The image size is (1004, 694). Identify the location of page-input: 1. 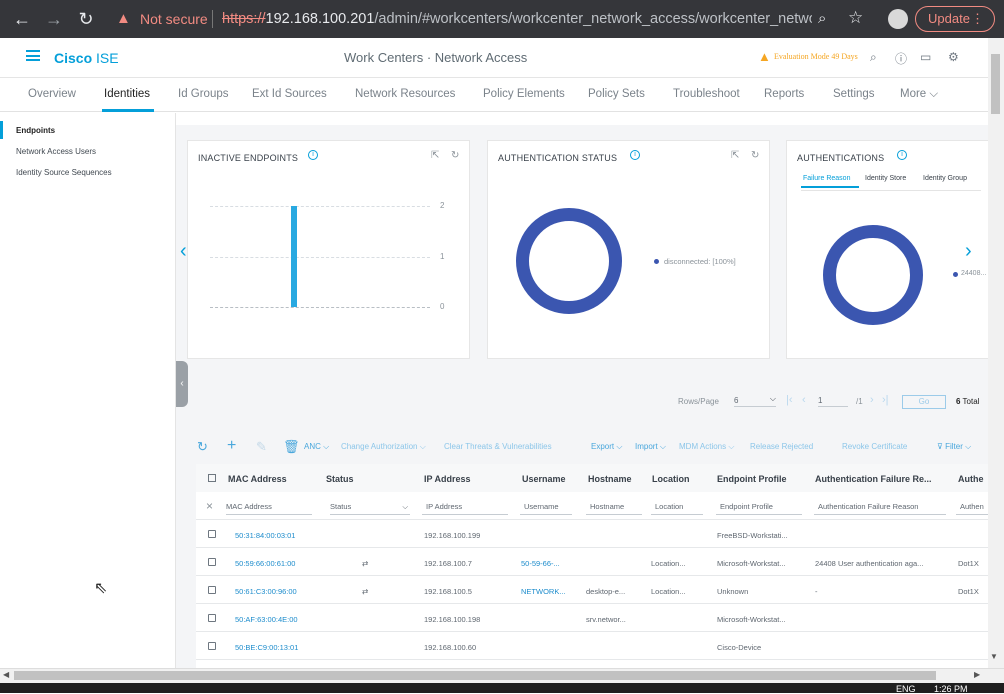
(833, 399).